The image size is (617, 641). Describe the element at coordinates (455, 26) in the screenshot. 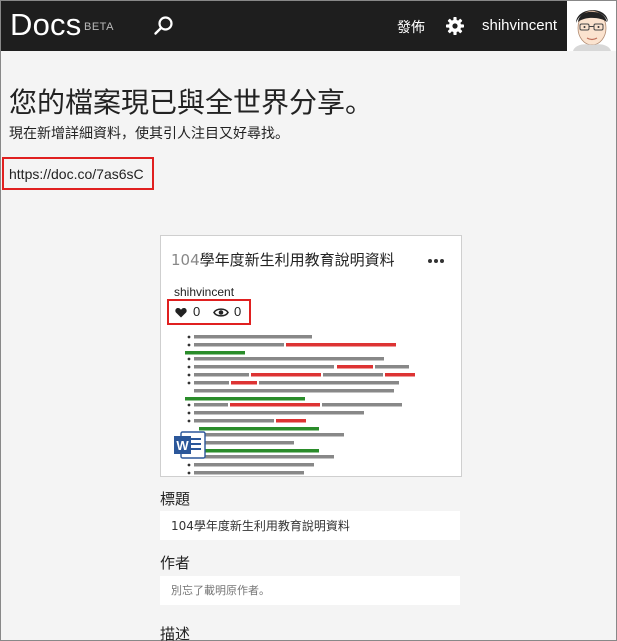

I see `gear-icon` at that location.